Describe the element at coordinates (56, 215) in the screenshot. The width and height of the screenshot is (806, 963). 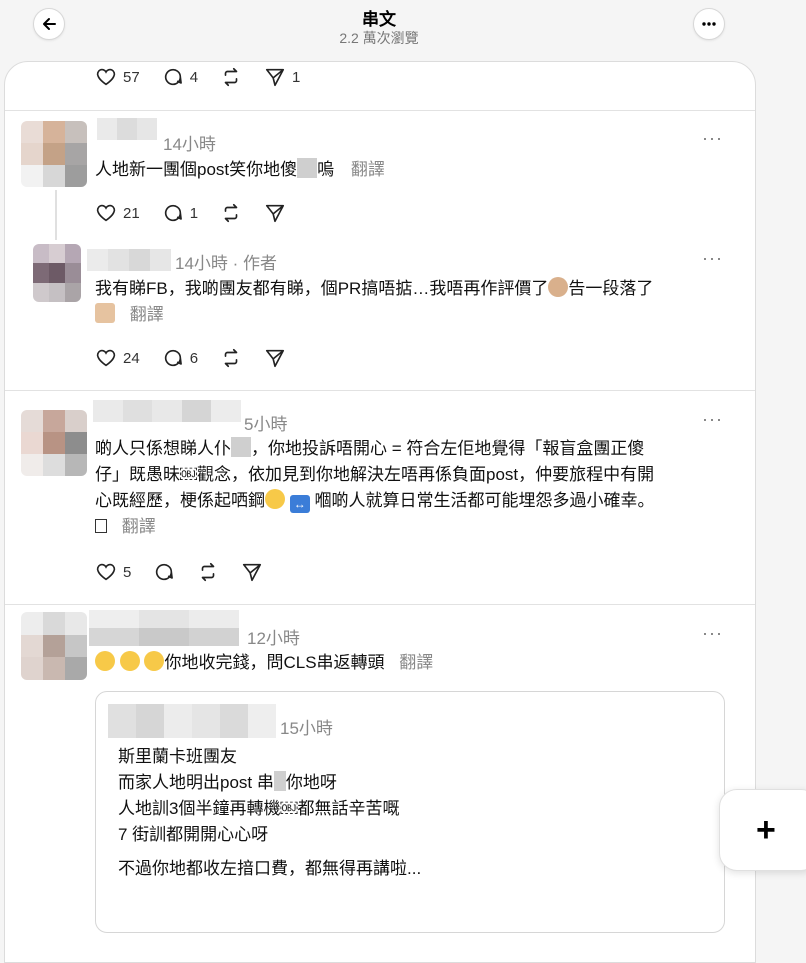
I see `thread-line` at that location.